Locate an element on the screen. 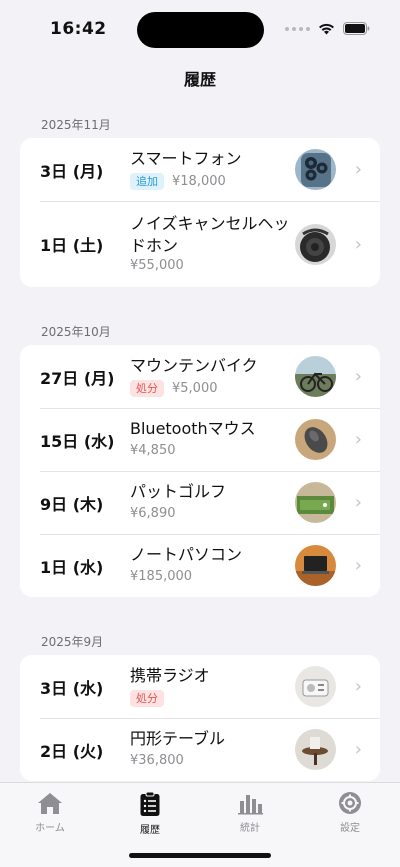 Image resolution: width=400 pixels, height=867 pixels. tab-stats: 統計 is located at coordinates (250, 812).